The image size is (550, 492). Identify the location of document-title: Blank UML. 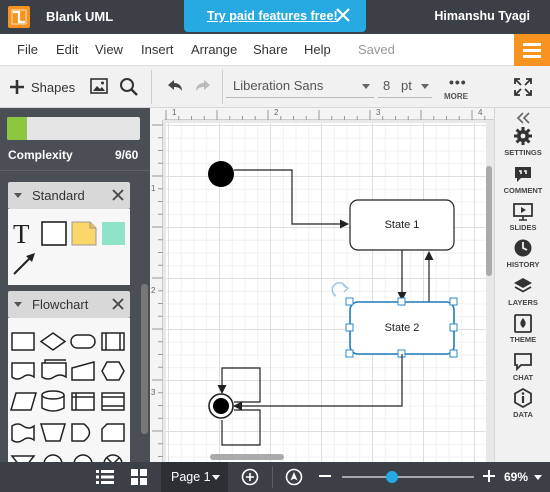
(79, 16).